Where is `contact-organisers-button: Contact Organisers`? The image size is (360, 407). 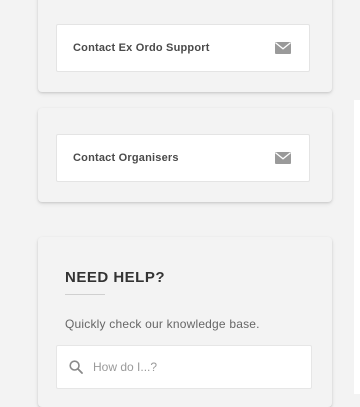 contact-organisers-button: Contact Organisers is located at coordinates (183, 158).